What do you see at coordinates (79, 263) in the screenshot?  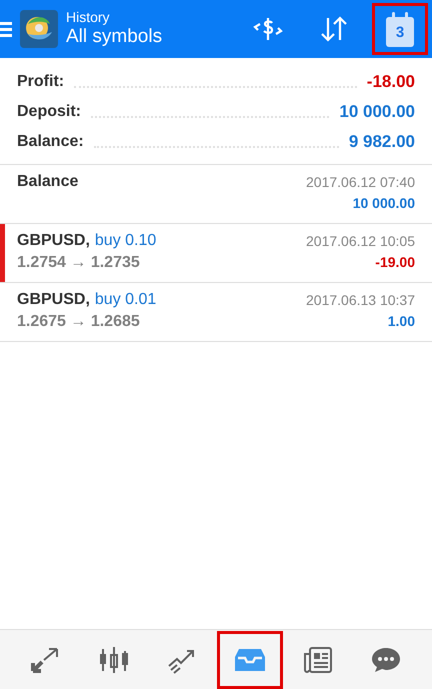 I see `trade-prices: 1.2754 → 1.2735` at bounding box center [79, 263].